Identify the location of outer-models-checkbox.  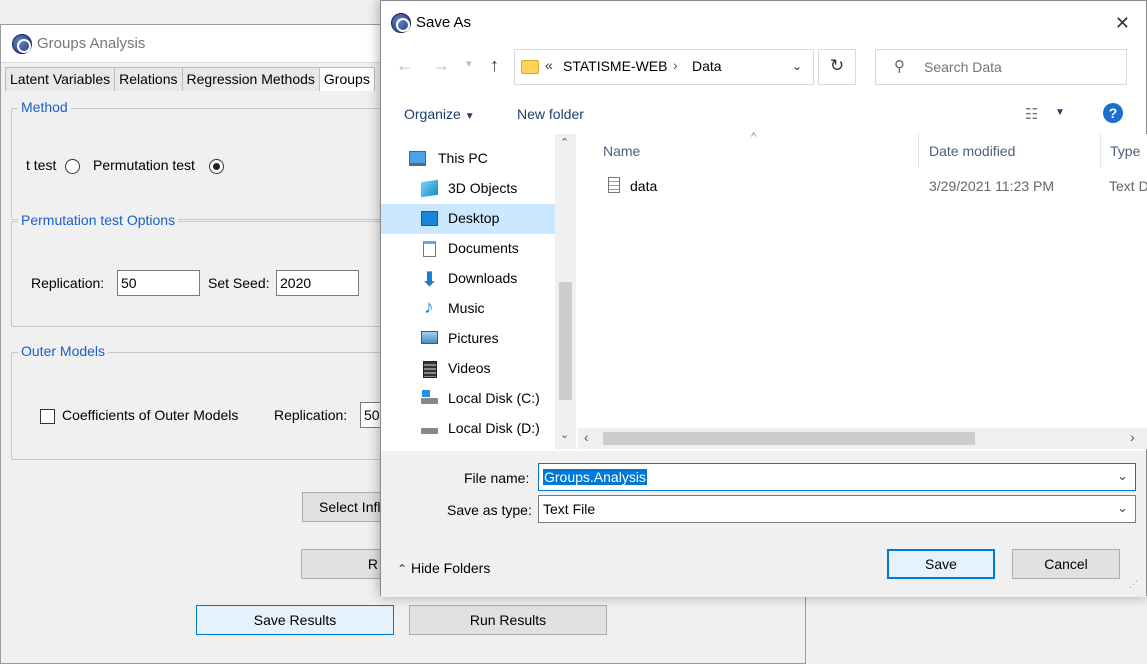
(47, 416).